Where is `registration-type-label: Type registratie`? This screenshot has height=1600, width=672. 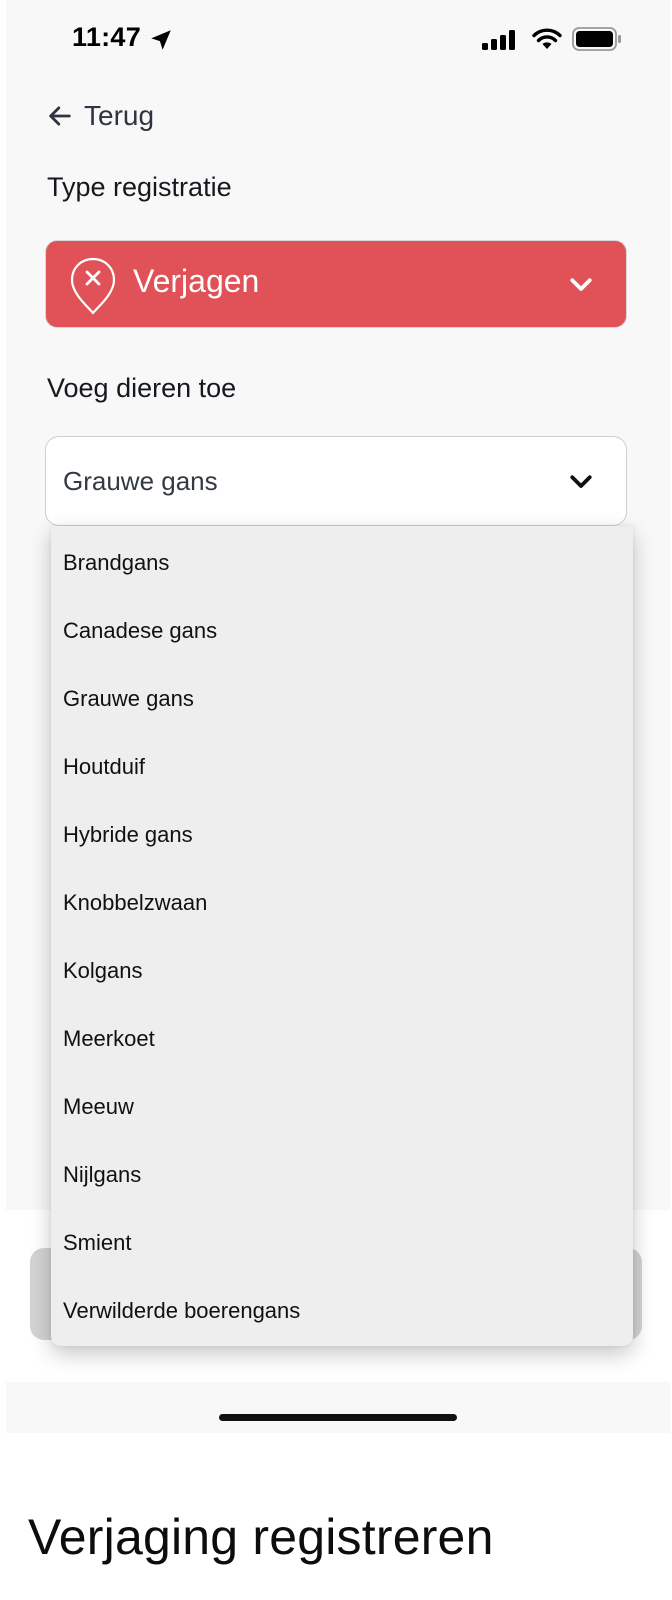
registration-type-label: Type registratie is located at coordinates (139, 187).